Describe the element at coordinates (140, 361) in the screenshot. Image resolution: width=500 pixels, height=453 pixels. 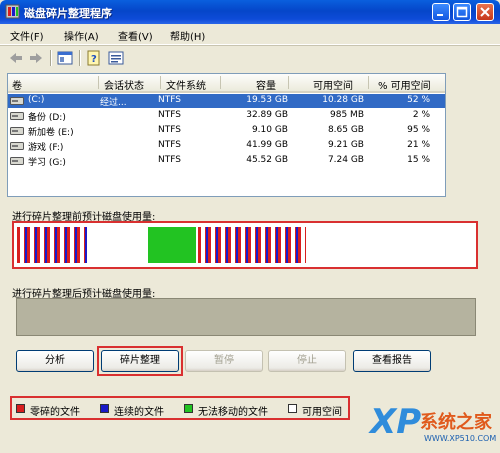
I see `defrag-button: 碎片整理` at that location.